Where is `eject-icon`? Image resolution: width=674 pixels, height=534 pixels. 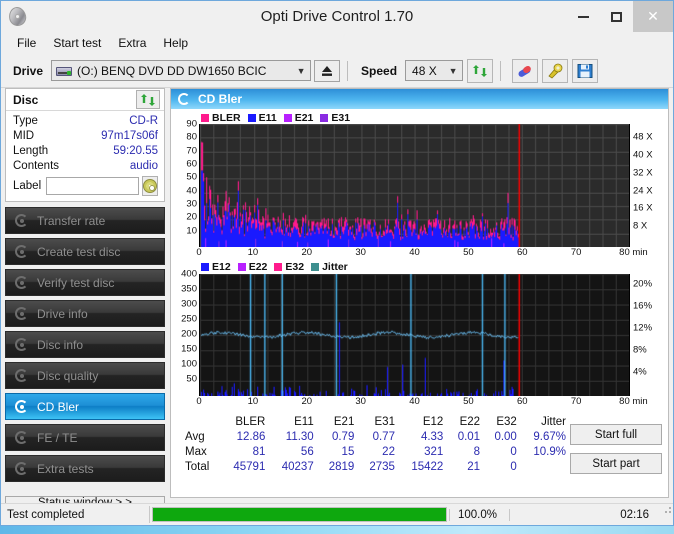 eject-icon is located at coordinates (327, 70).